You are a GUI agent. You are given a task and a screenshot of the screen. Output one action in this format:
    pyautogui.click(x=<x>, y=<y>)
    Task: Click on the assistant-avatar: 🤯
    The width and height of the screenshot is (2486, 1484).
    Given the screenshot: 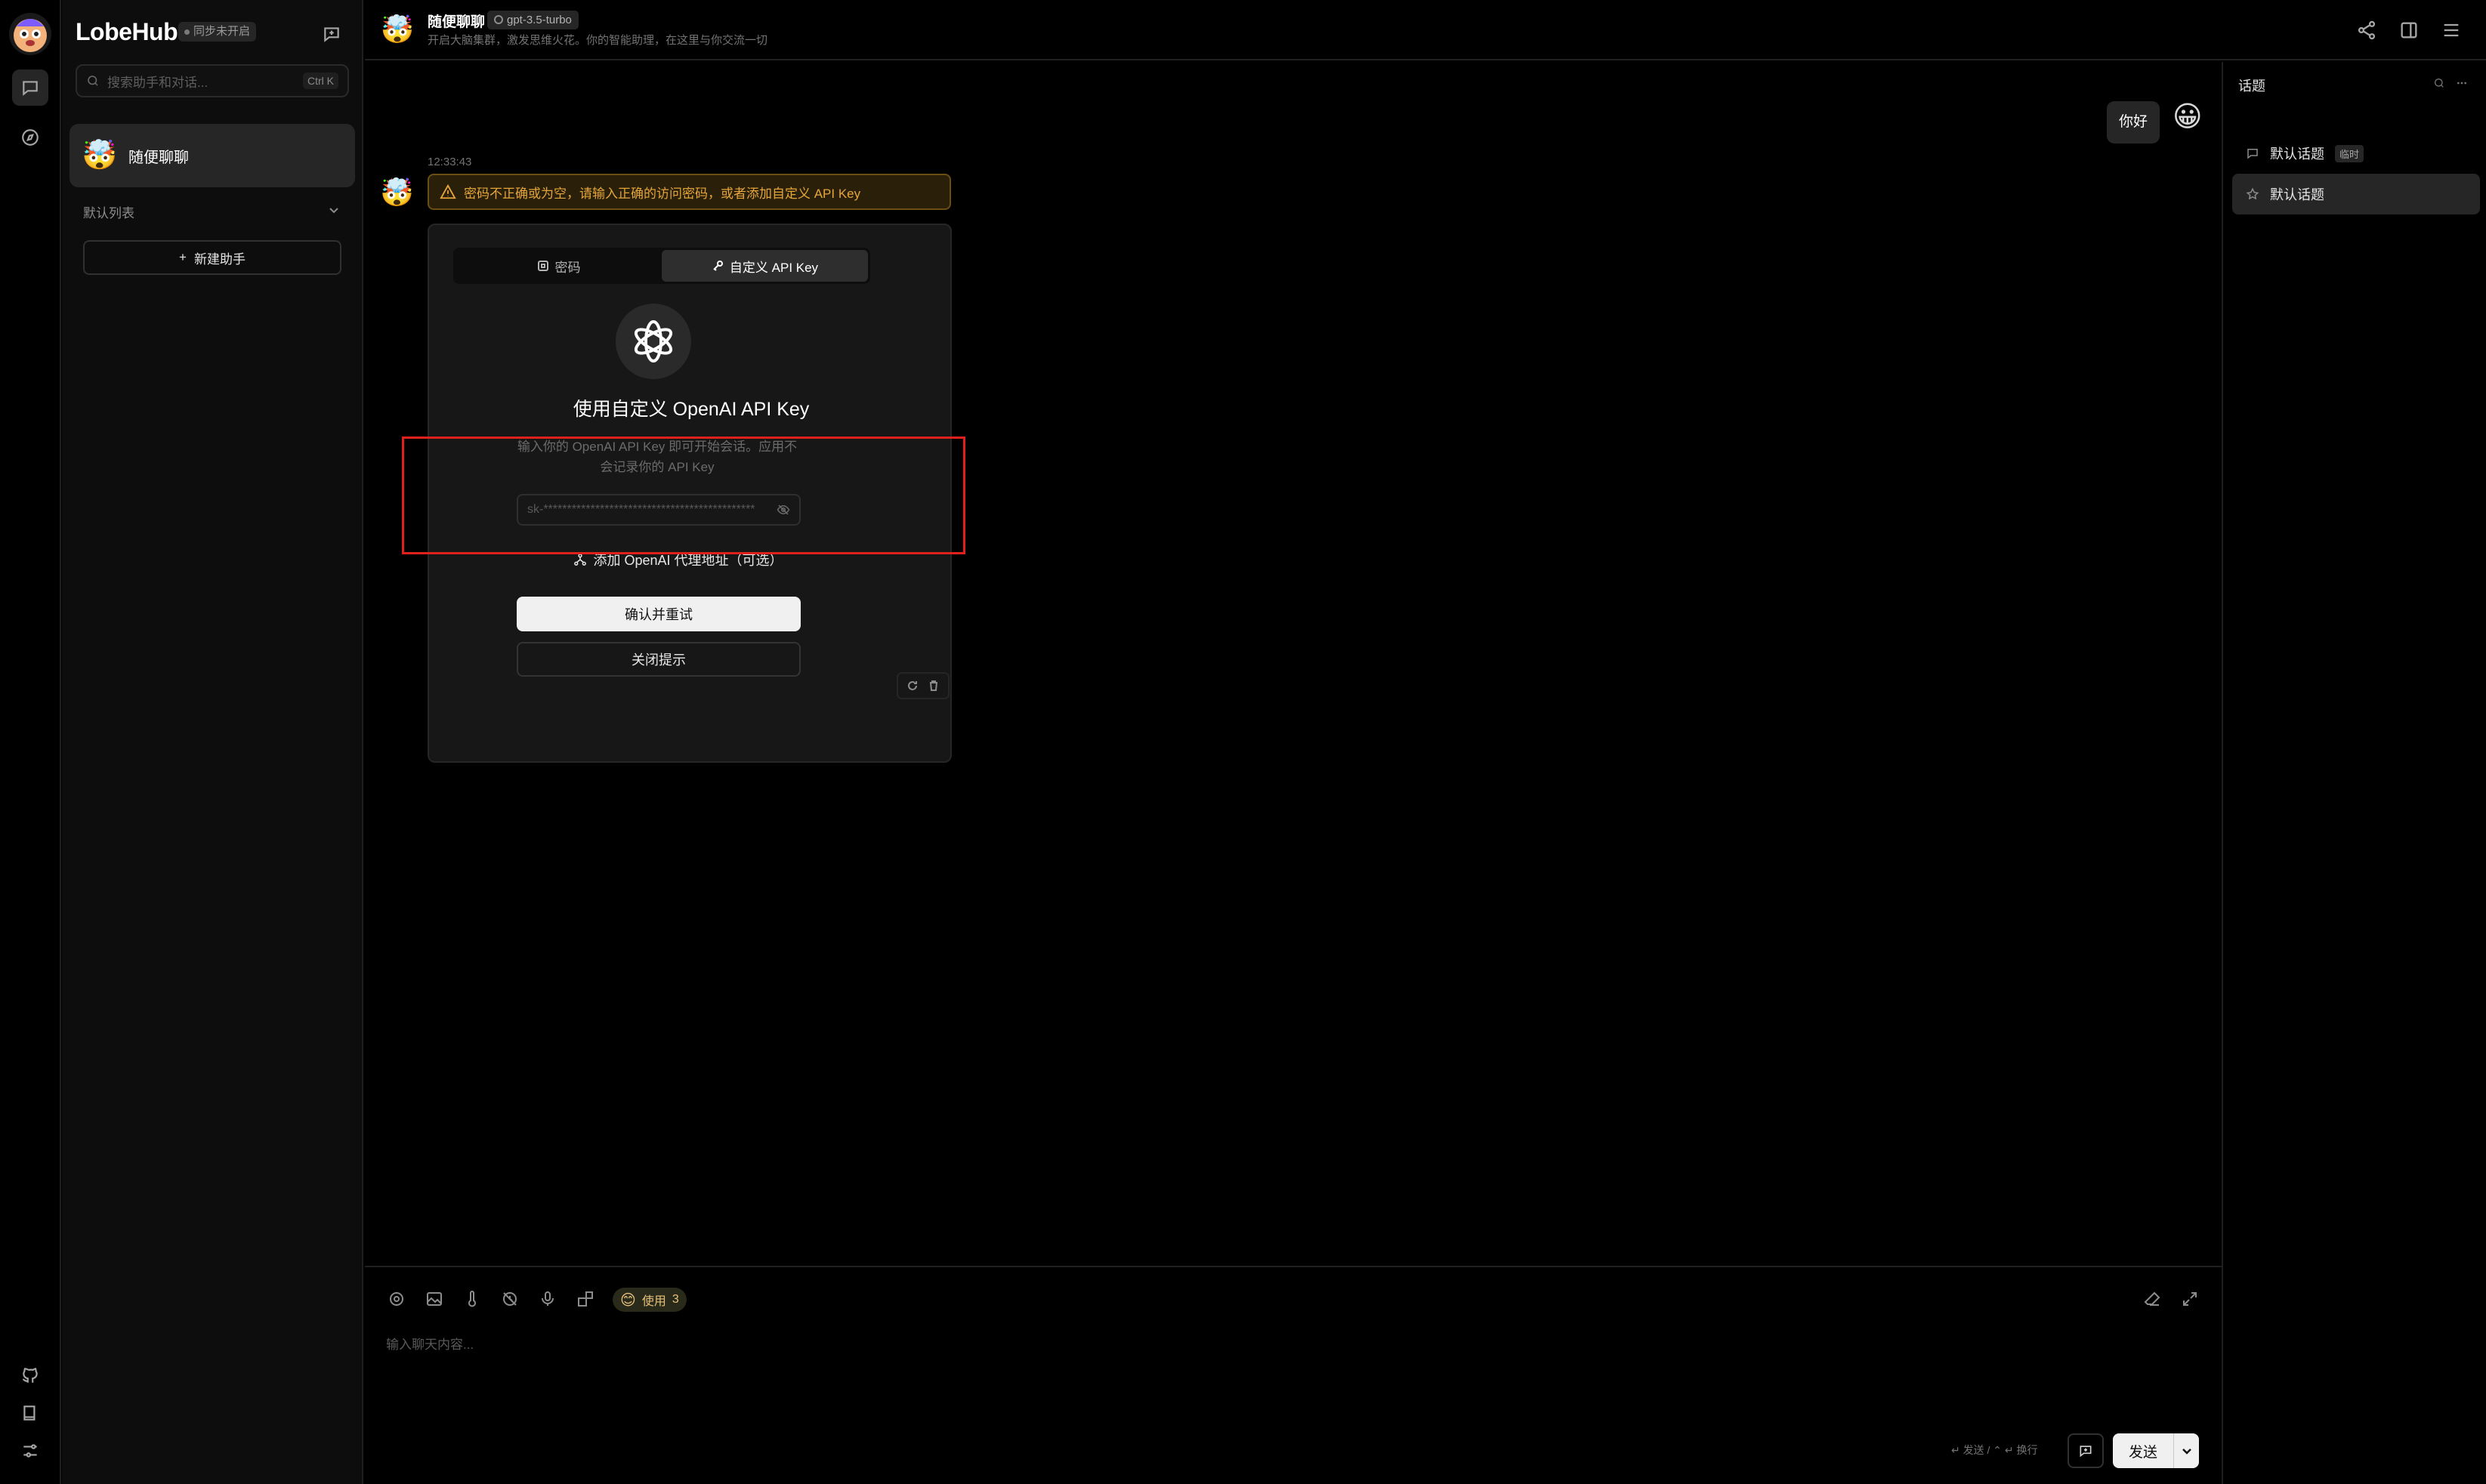 What is the action you would take?
    pyautogui.click(x=397, y=29)
    